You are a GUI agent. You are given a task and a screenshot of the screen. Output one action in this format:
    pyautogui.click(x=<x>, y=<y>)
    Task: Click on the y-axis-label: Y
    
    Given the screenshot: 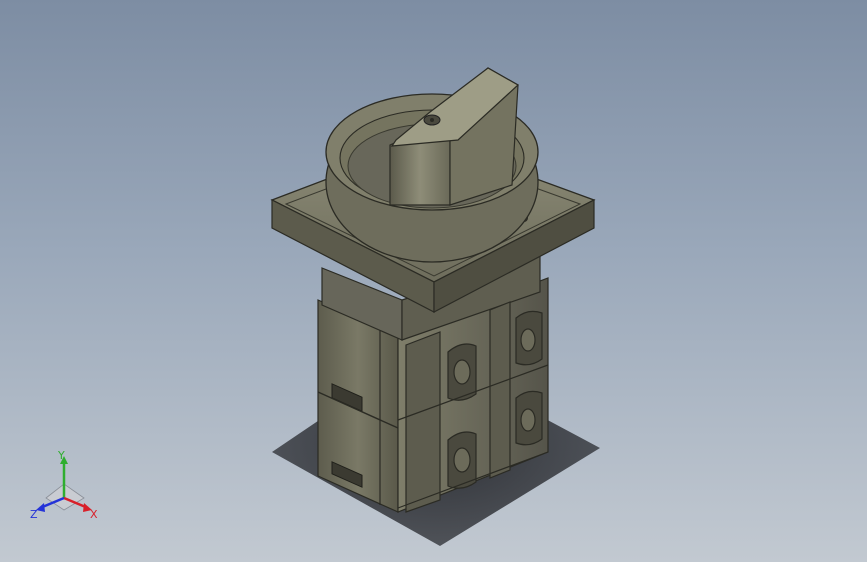 What is the action you would take?
    pyautogui.click(x=61, y=455)
    